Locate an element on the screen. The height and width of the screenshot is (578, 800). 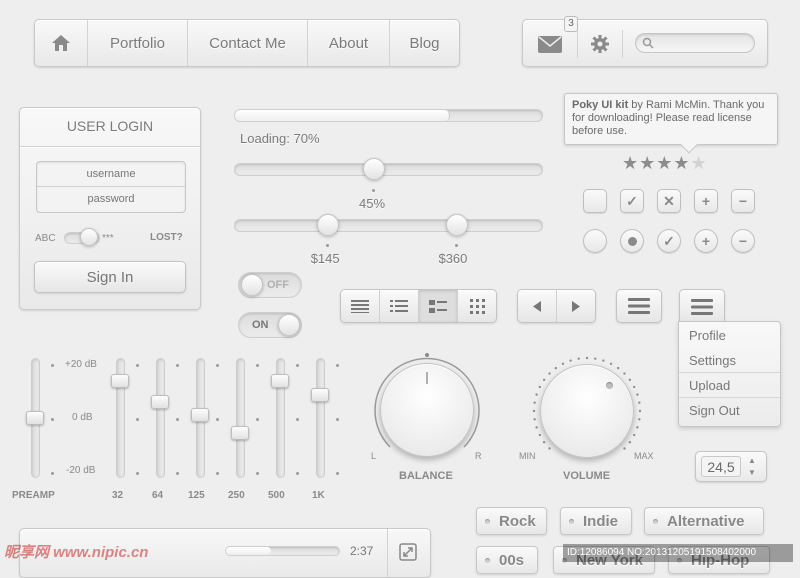
view-thumb-list is located at coordinates (438, 306).